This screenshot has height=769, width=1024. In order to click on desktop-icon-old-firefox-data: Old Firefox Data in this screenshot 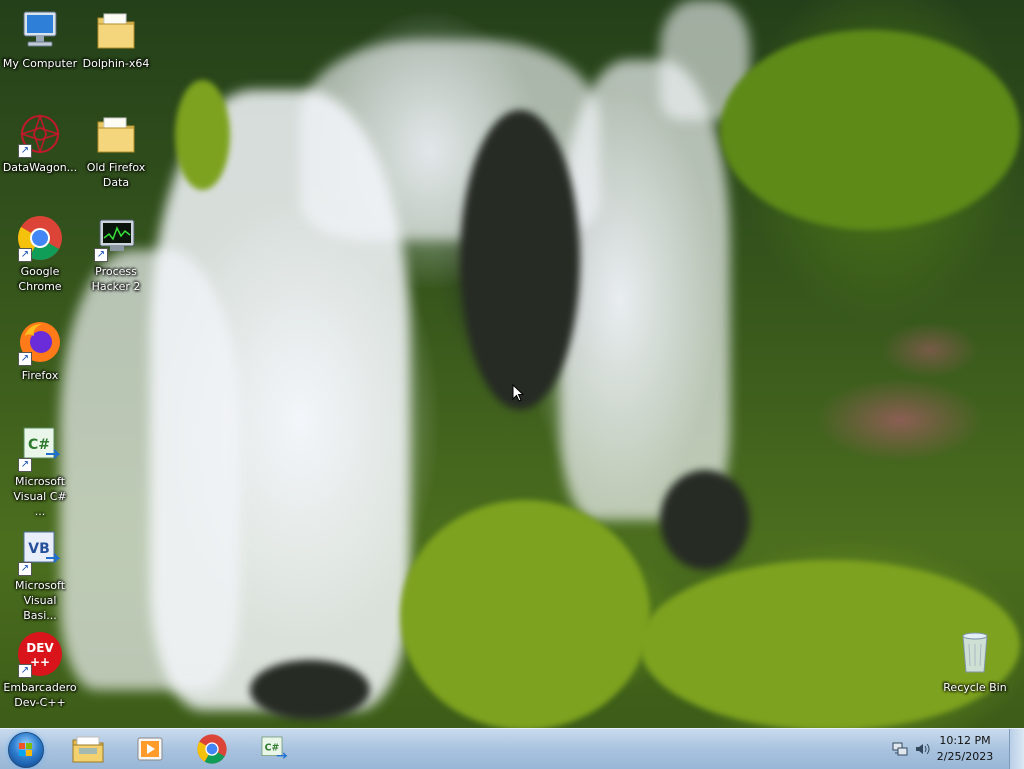, I will do `click(116, 150)`.